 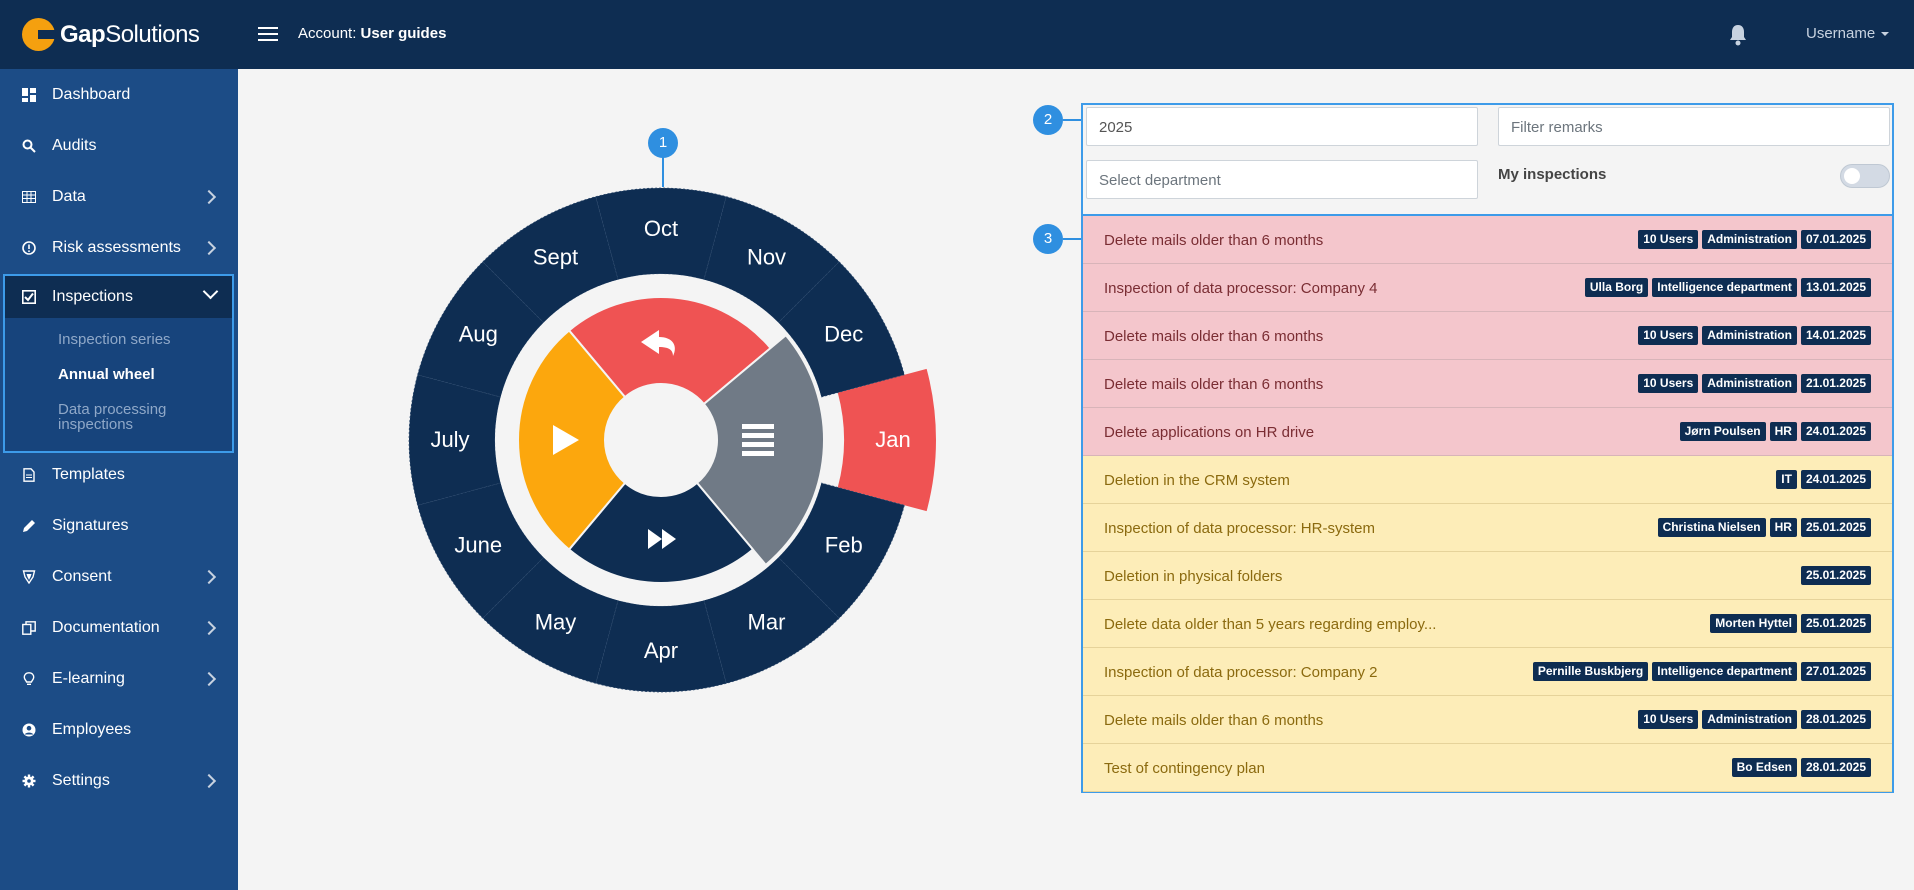 I want to click on chevron-down-icon, so click(x=210, y=291).